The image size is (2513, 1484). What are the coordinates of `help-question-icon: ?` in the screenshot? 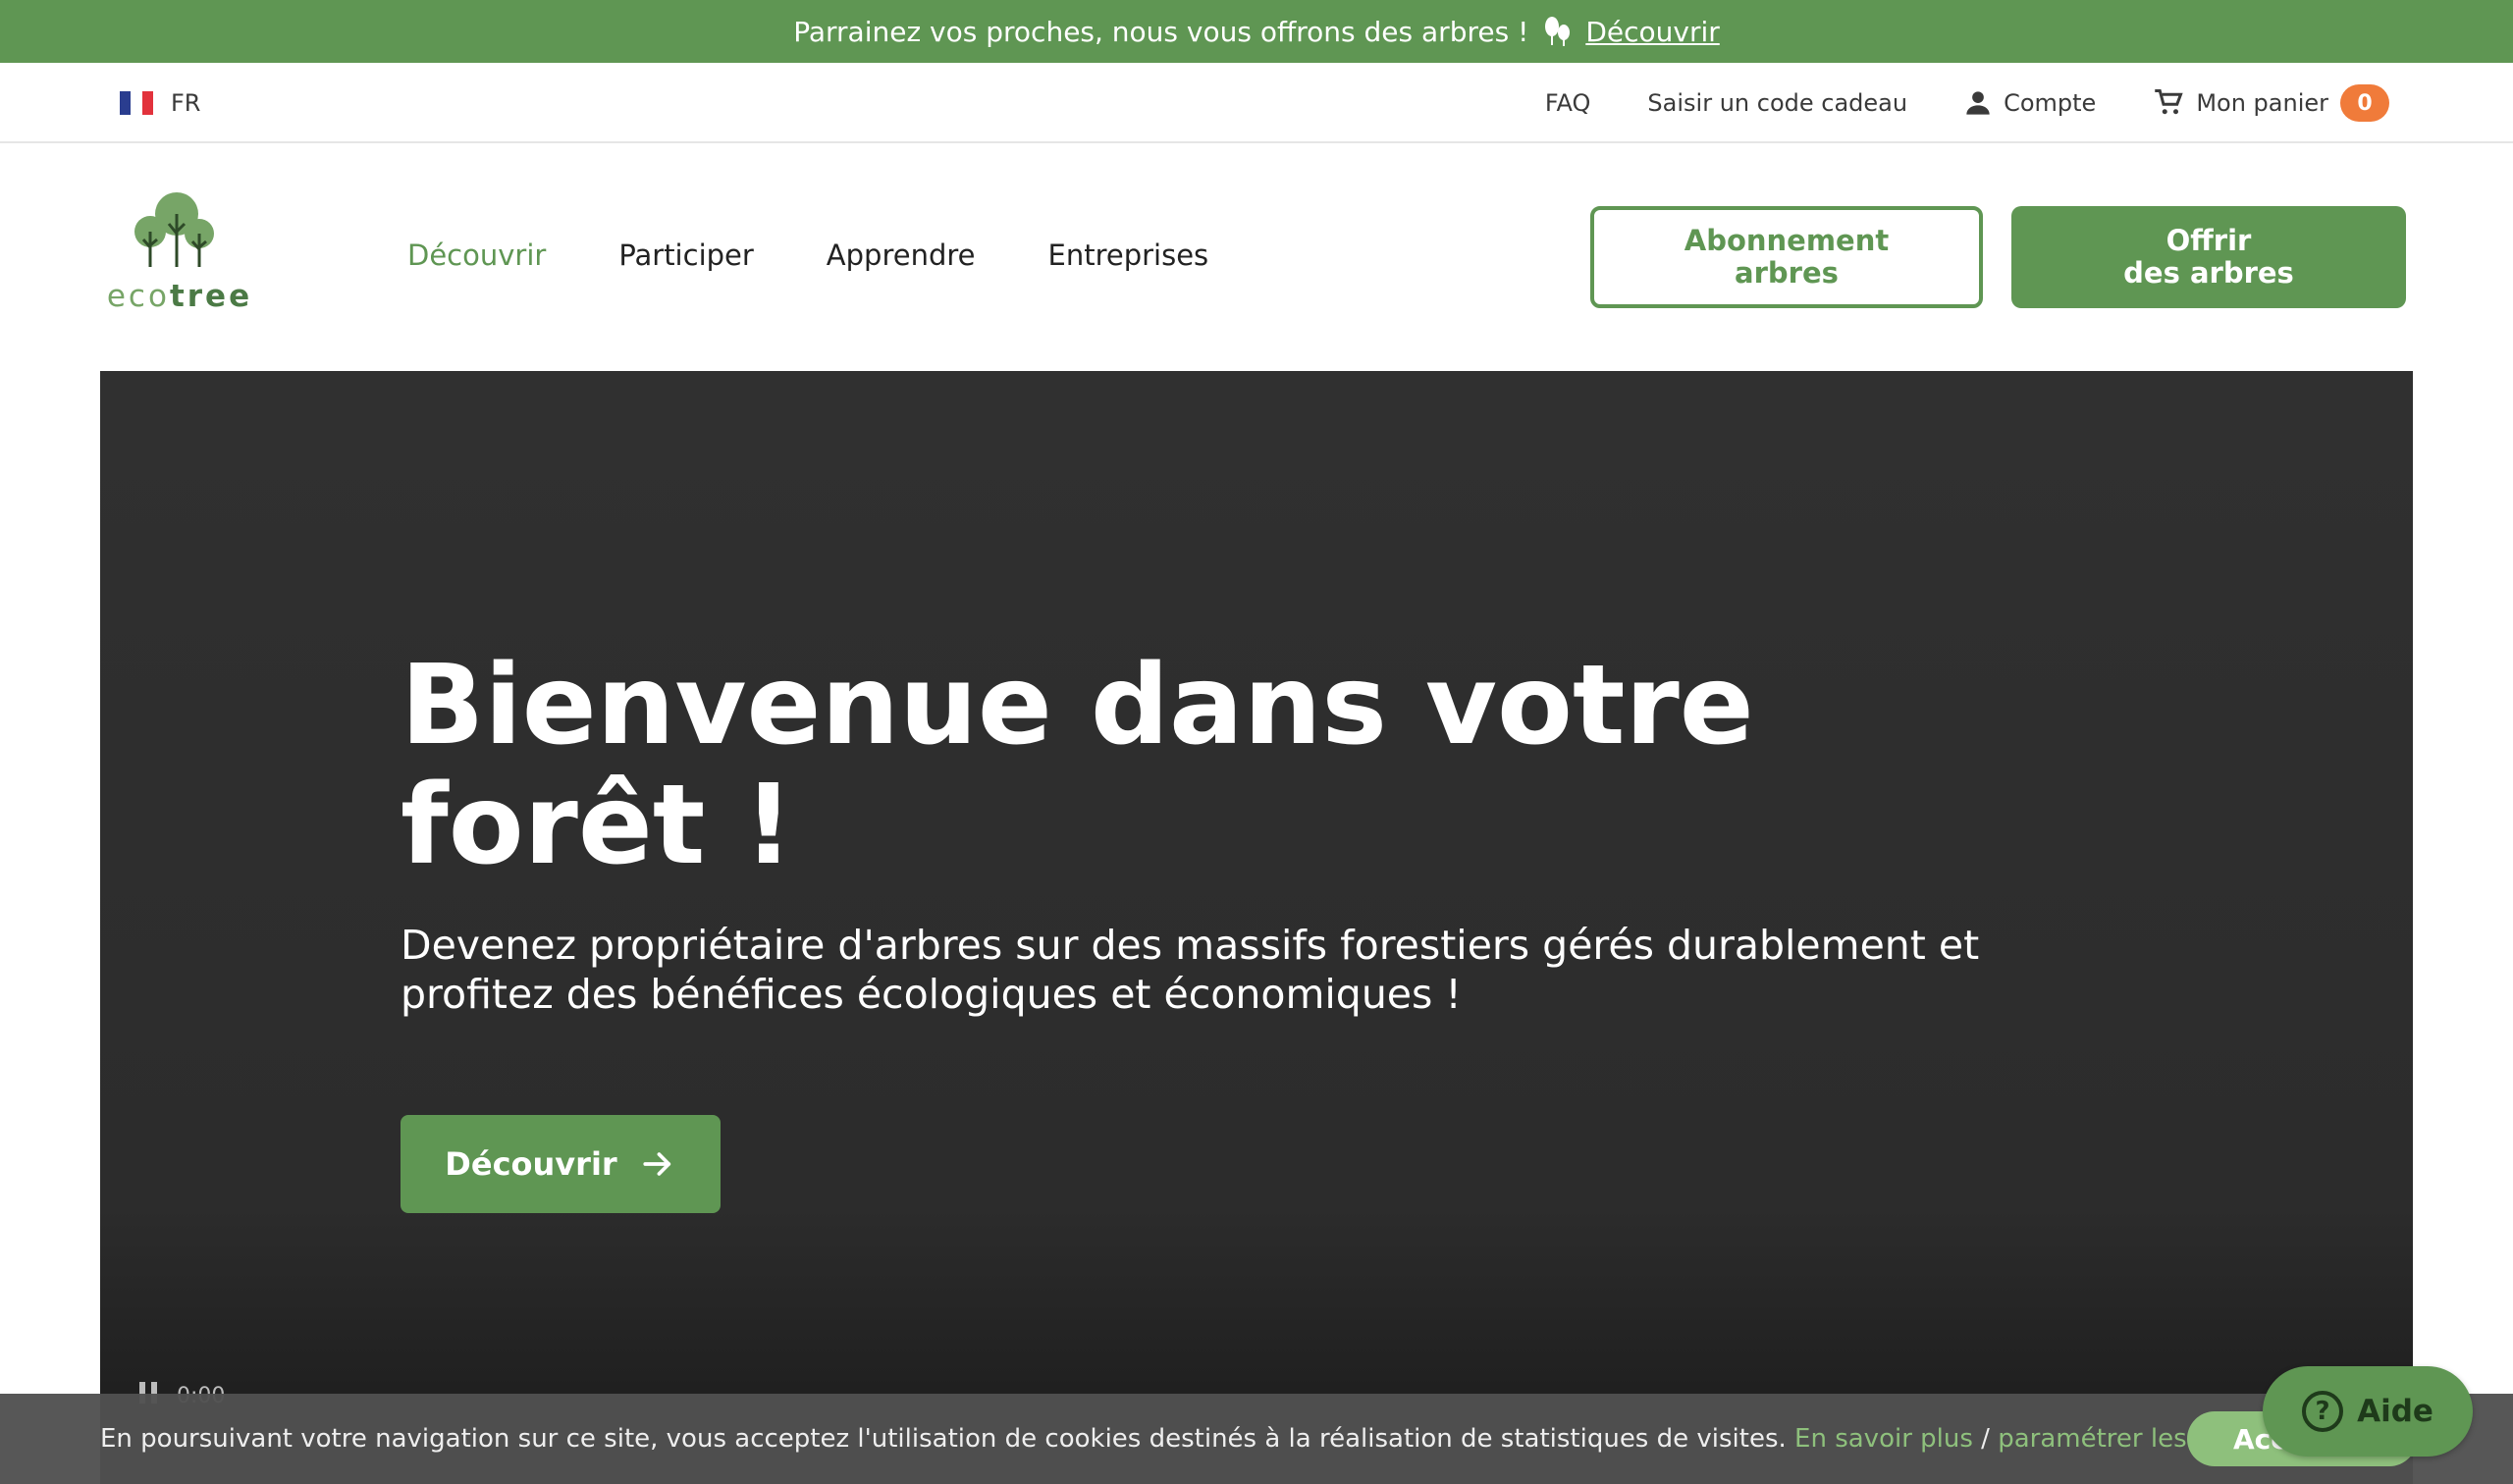 It's located at (2323, 1411).